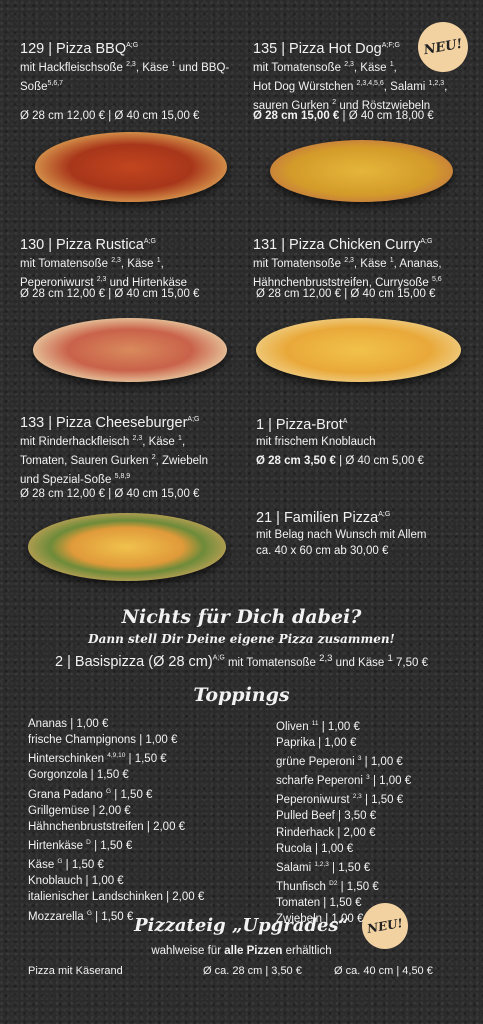 The width and height of the screenshot is (483, 1024). I want to click on pizza-rustica-price: Ø 28 cm 12,00 € | Ø 40 cm 15,00 €, so click(110, 294).